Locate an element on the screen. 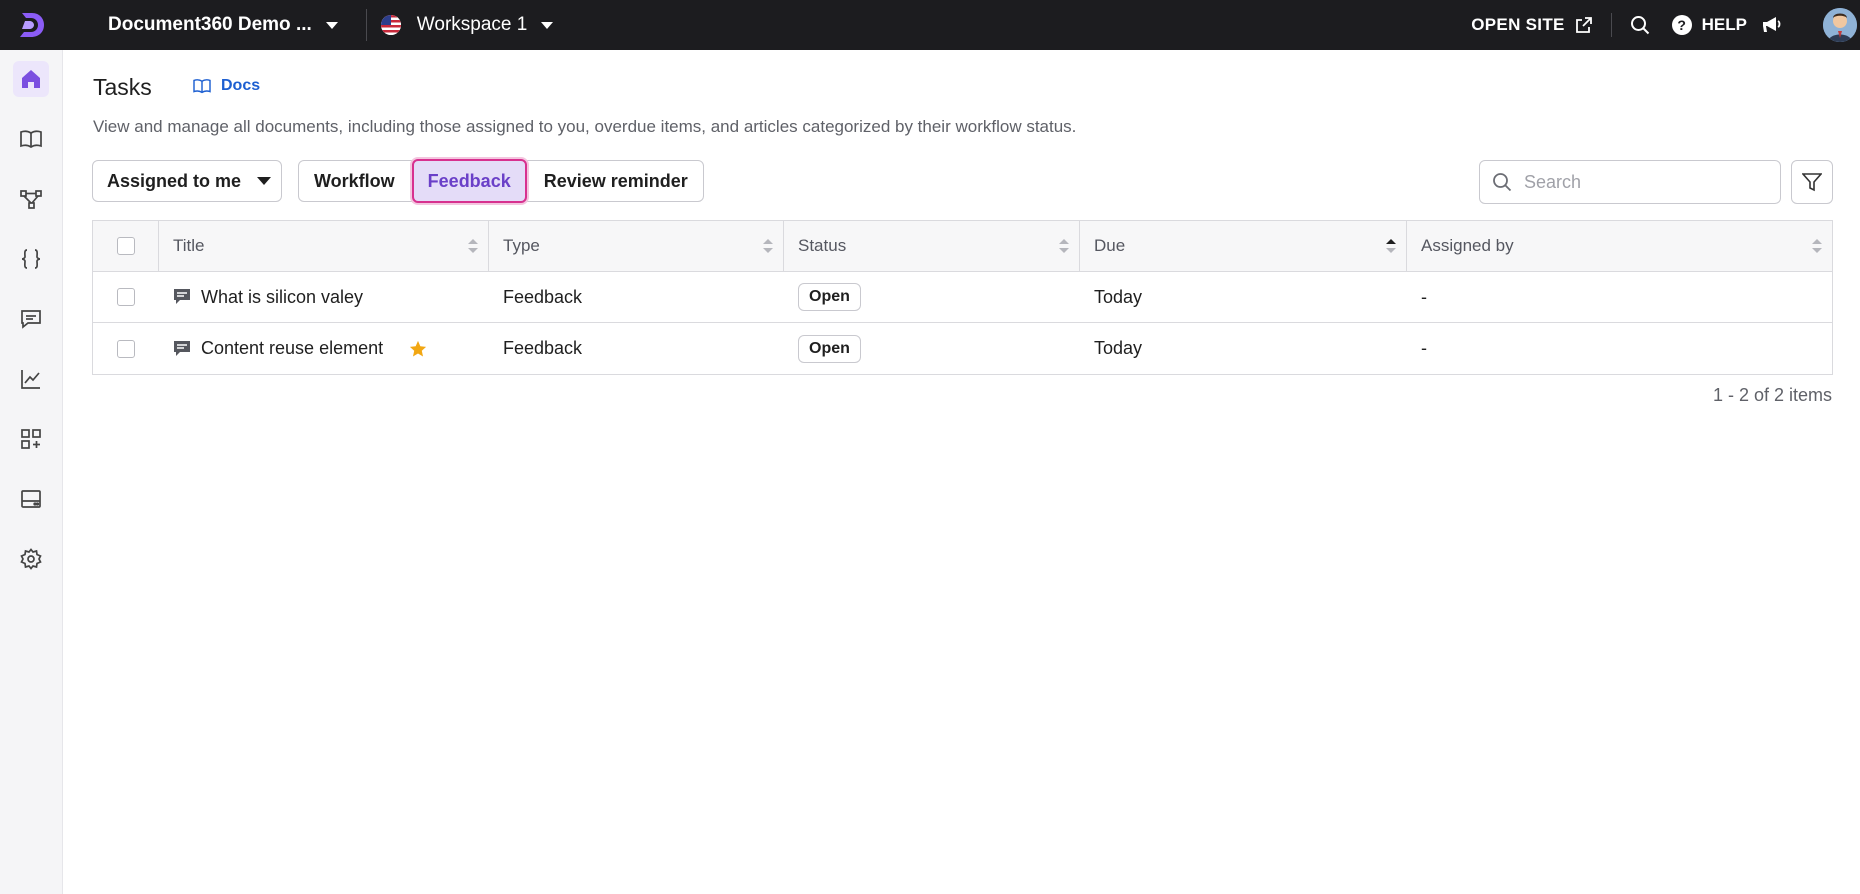 The height and width of the screenshot is (894, 1860). sidebar-item-api is located at coordinates (31, 259).